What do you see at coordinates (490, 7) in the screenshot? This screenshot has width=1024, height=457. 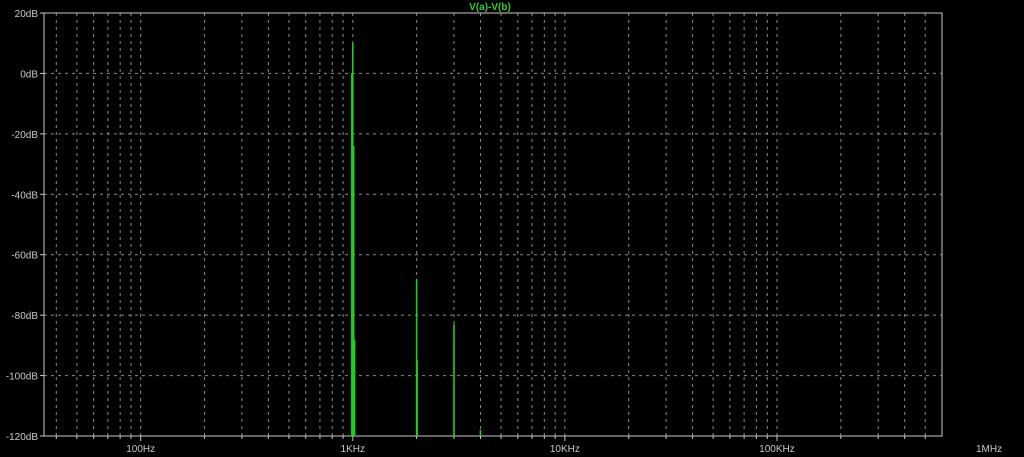 I see `trace-title: V(a)-V(b)` at bounding box center [490, 7].